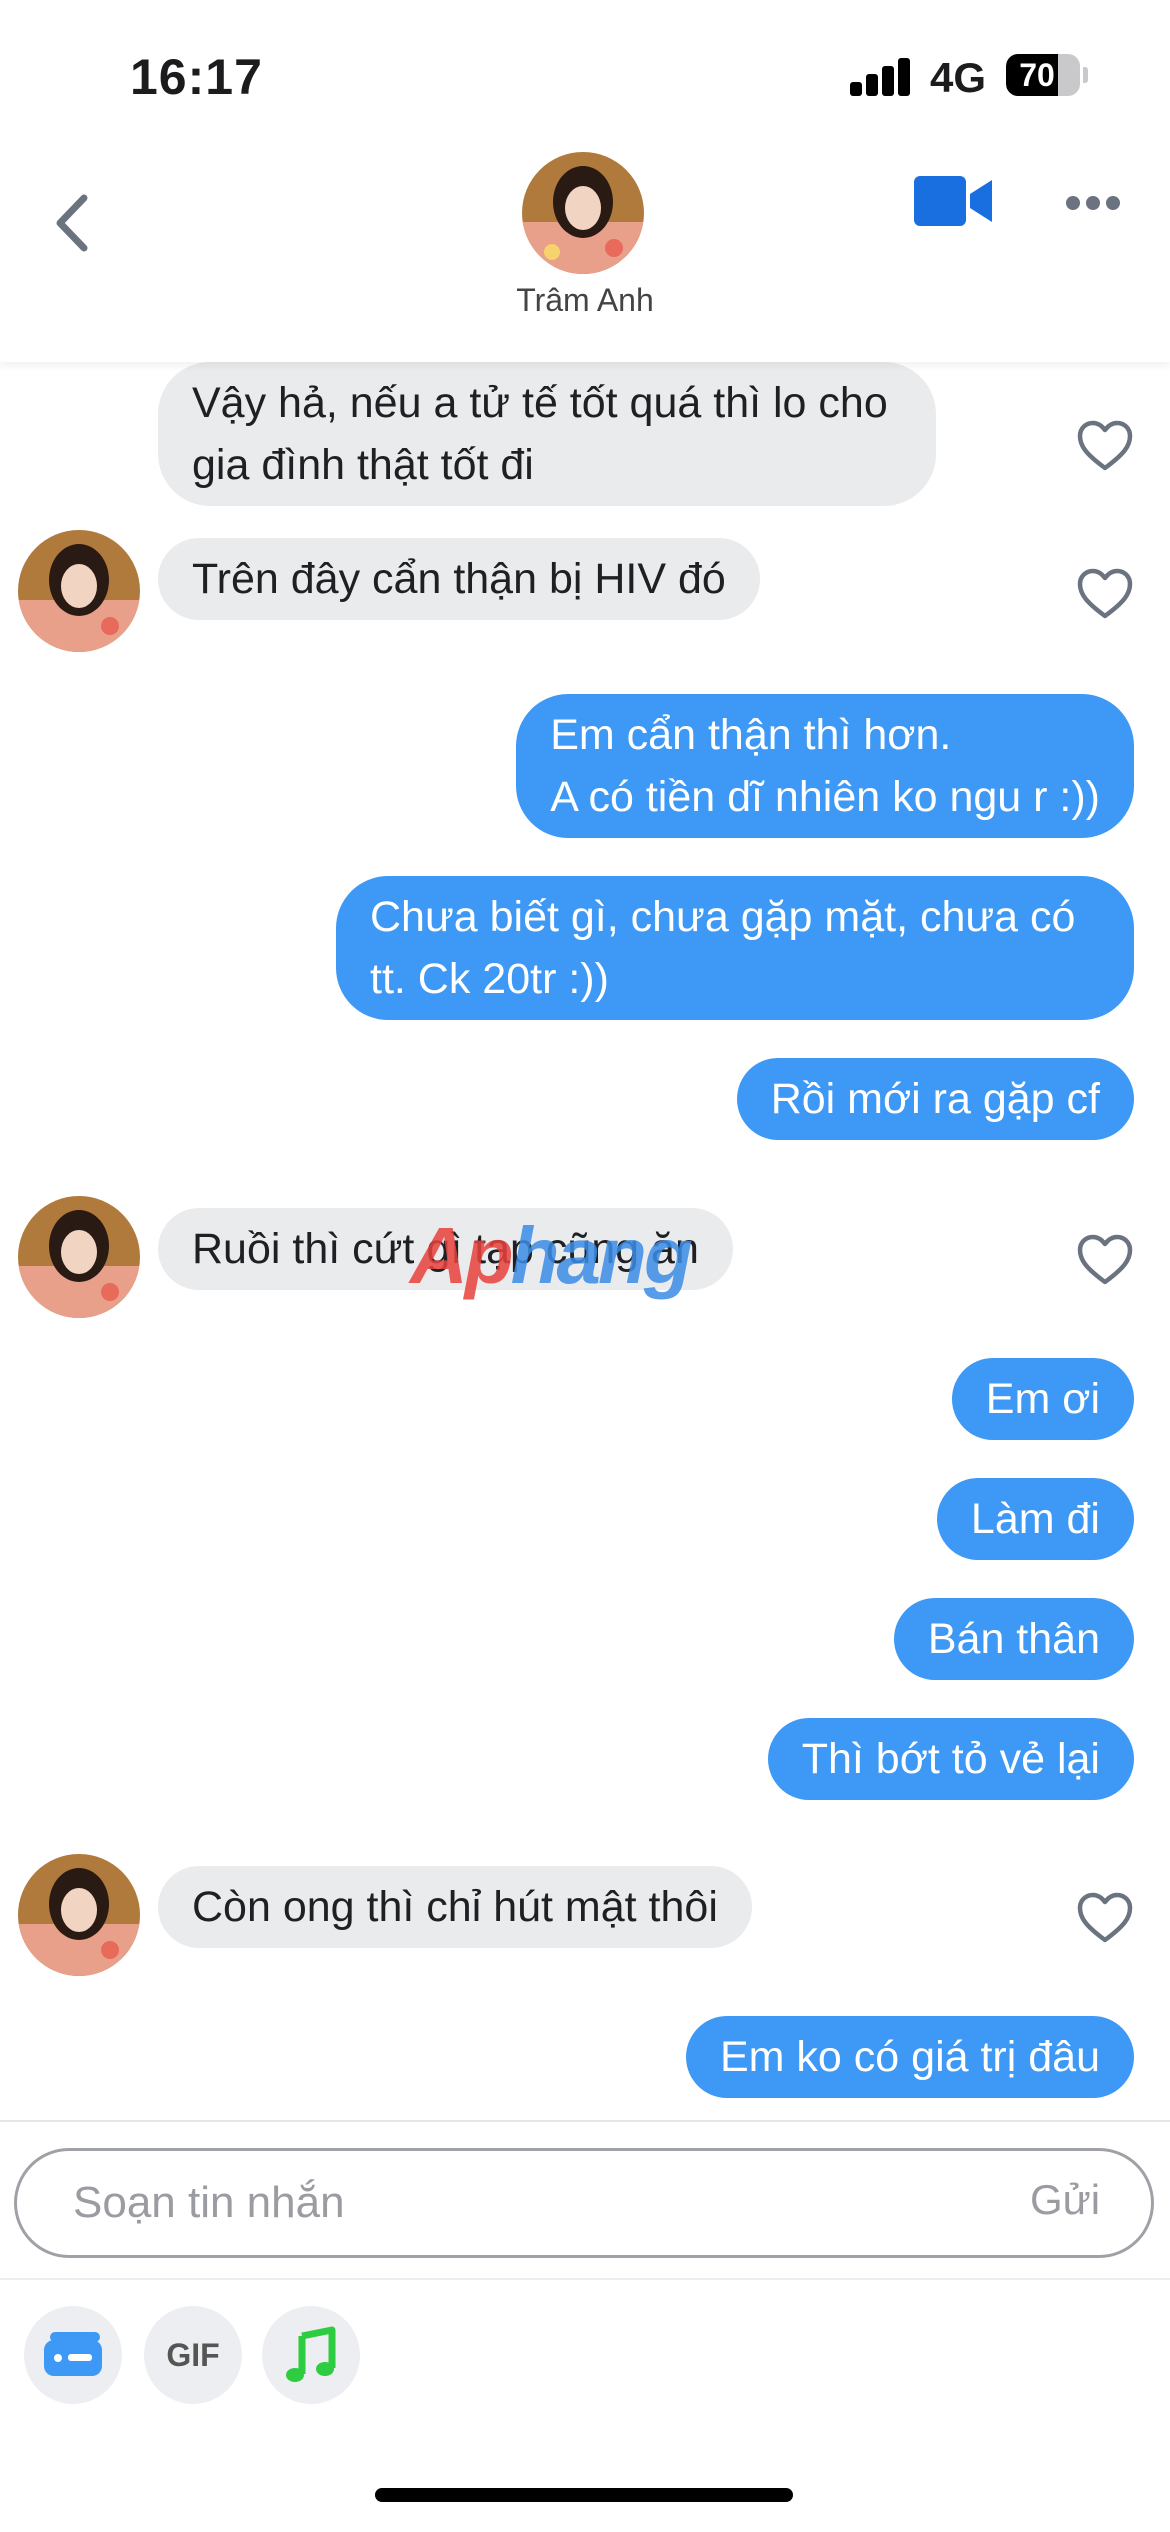  What do you see at coordinates (1035, 1519) in the screenshot?
I see `message-bubble-outgoing: Làm đi` at bounding box center [1035, 1519].